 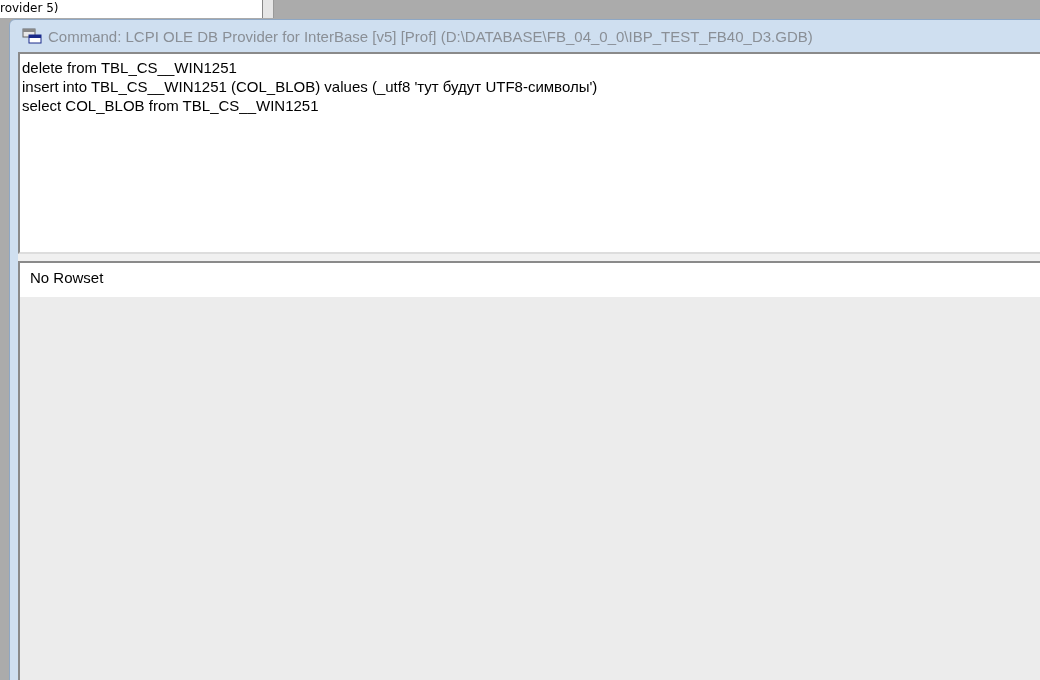 I want to click on window-icon, so click(x=32, y=36).